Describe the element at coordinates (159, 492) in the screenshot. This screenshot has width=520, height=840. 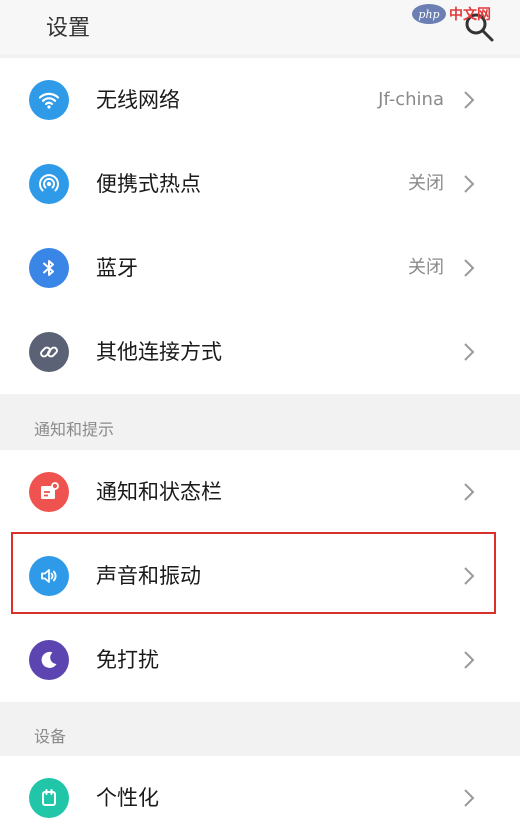
I see `settings-item-label: 通知和状态栏` at that location.